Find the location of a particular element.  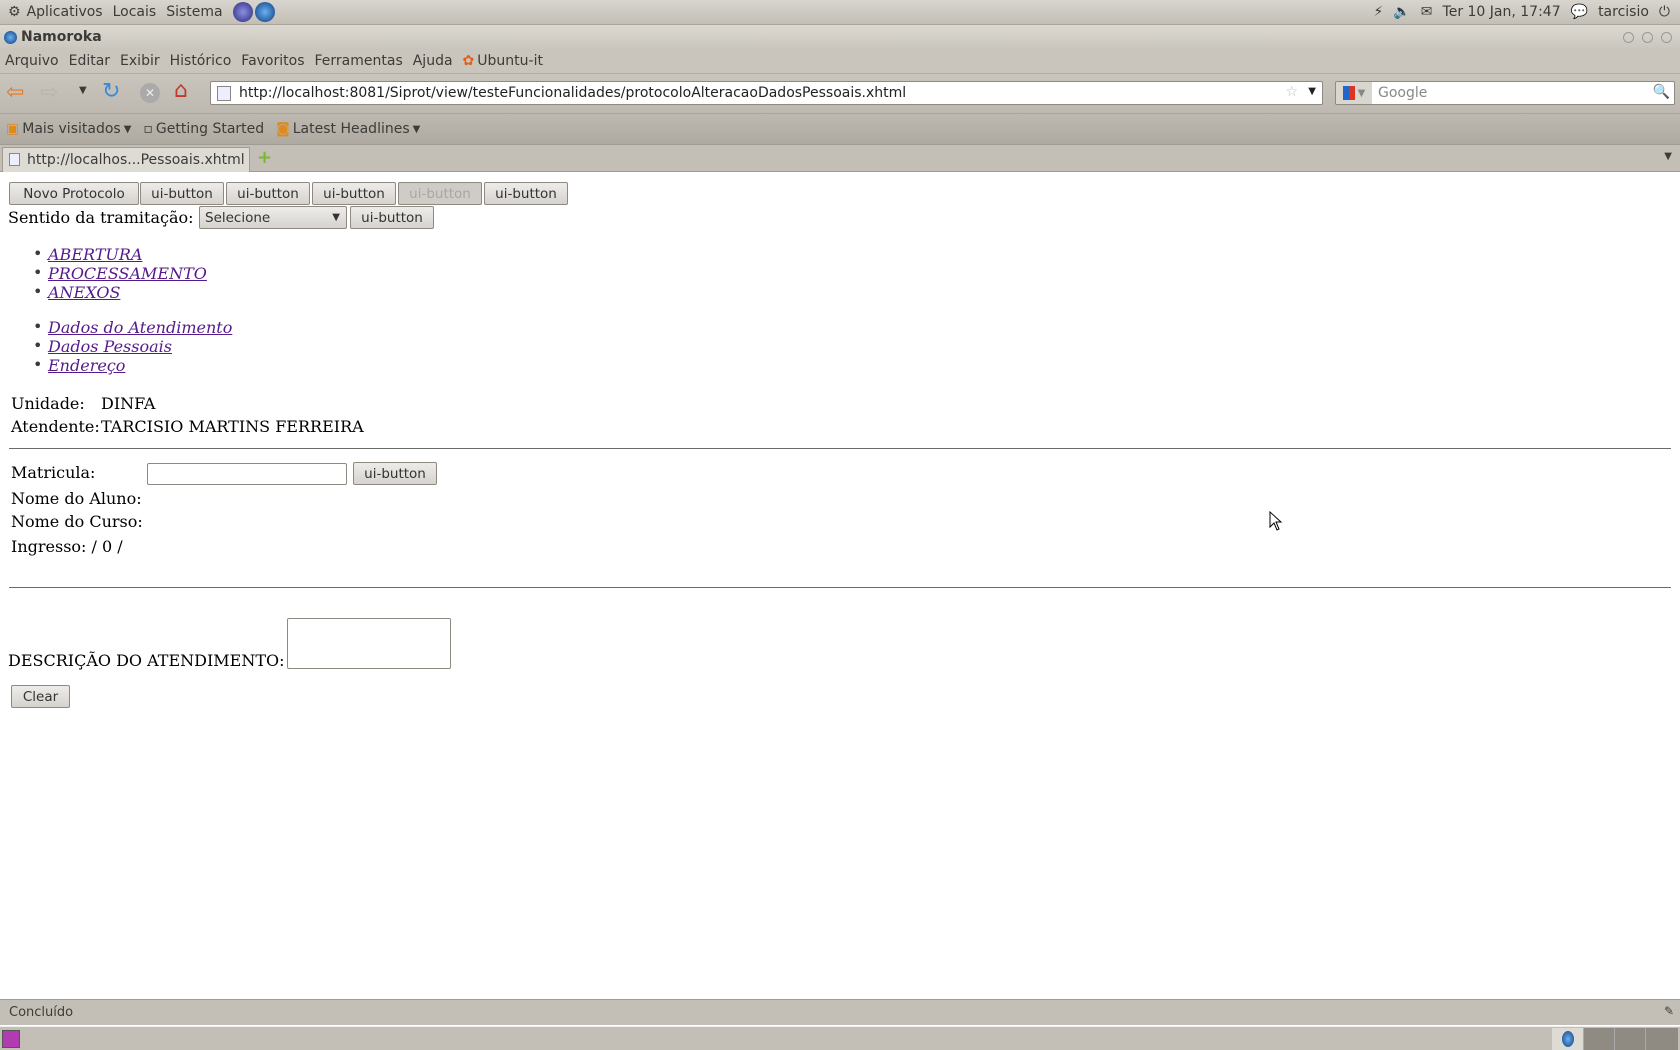

volume-icon: 🔈 is located at coordinates (1401, 12).